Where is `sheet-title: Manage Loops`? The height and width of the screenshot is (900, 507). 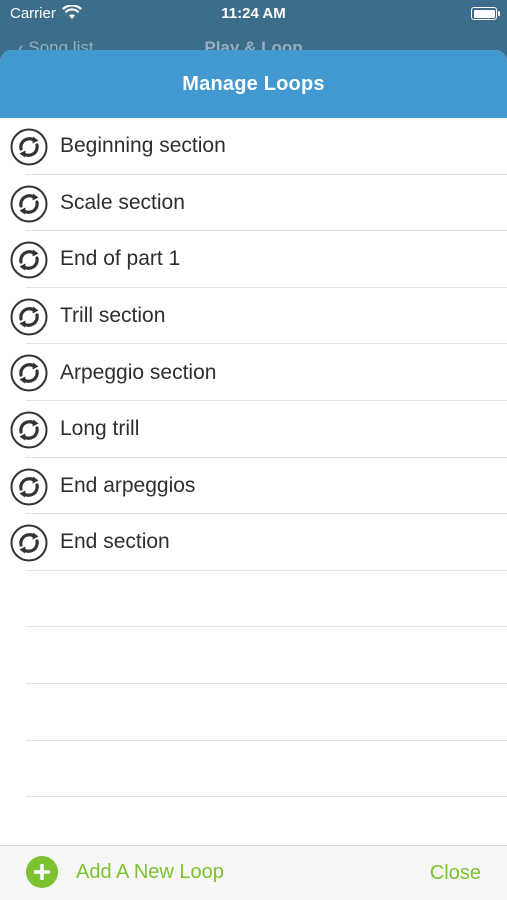 sheet-title: Manage Loops is located at coordinates (253, 83).